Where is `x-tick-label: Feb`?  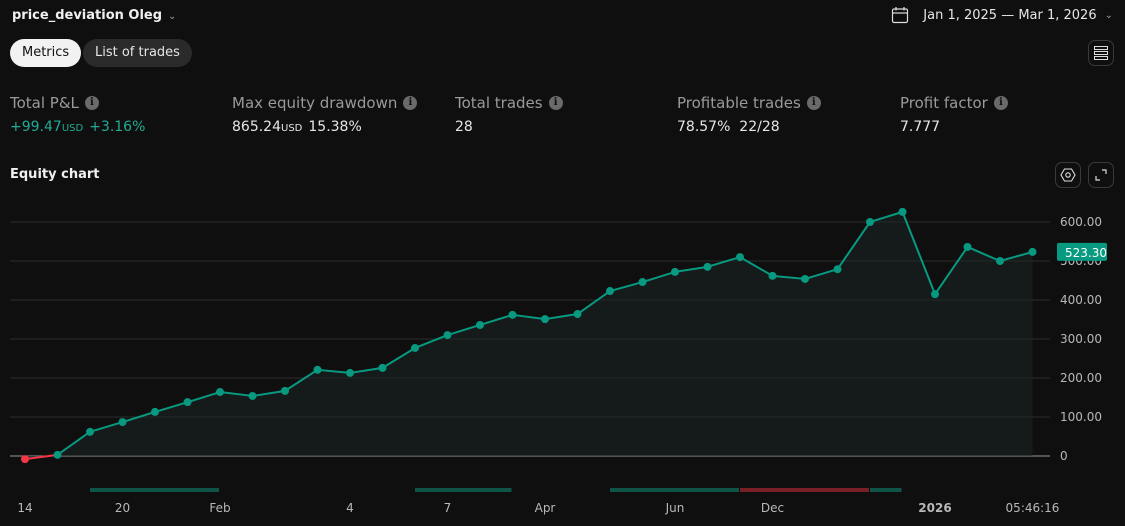 x-tick-label: Feb is located at coordinates (219, 508).